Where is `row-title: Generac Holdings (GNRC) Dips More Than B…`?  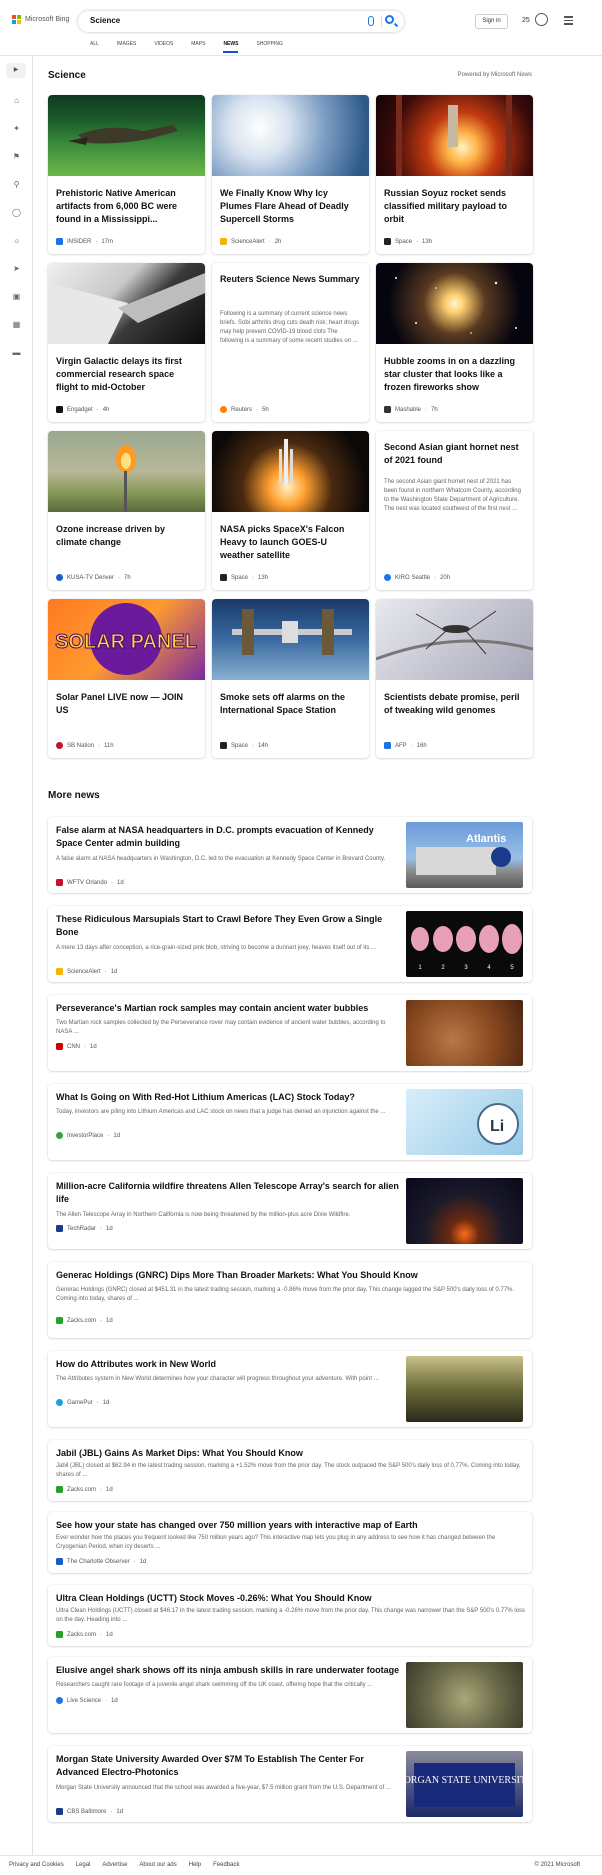 row-title: Generac Holdings (GNRC) Dips More Than B… is located at coordinates (291, 1275).